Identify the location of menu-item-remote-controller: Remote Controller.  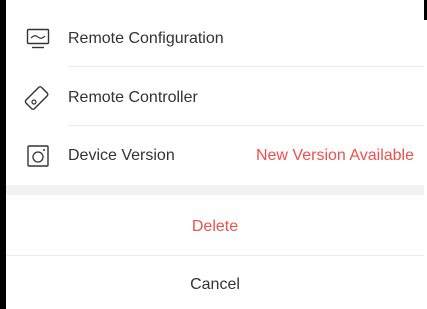
(215, 98).